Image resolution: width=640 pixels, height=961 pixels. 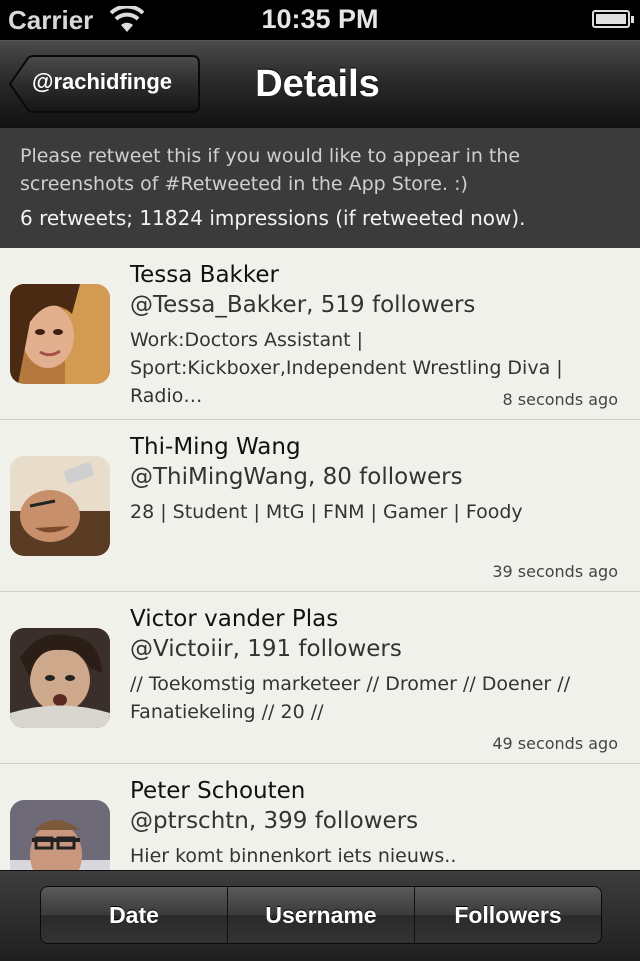 I want to click on back-button: @rachidfinge, so click(x=104, y=84).